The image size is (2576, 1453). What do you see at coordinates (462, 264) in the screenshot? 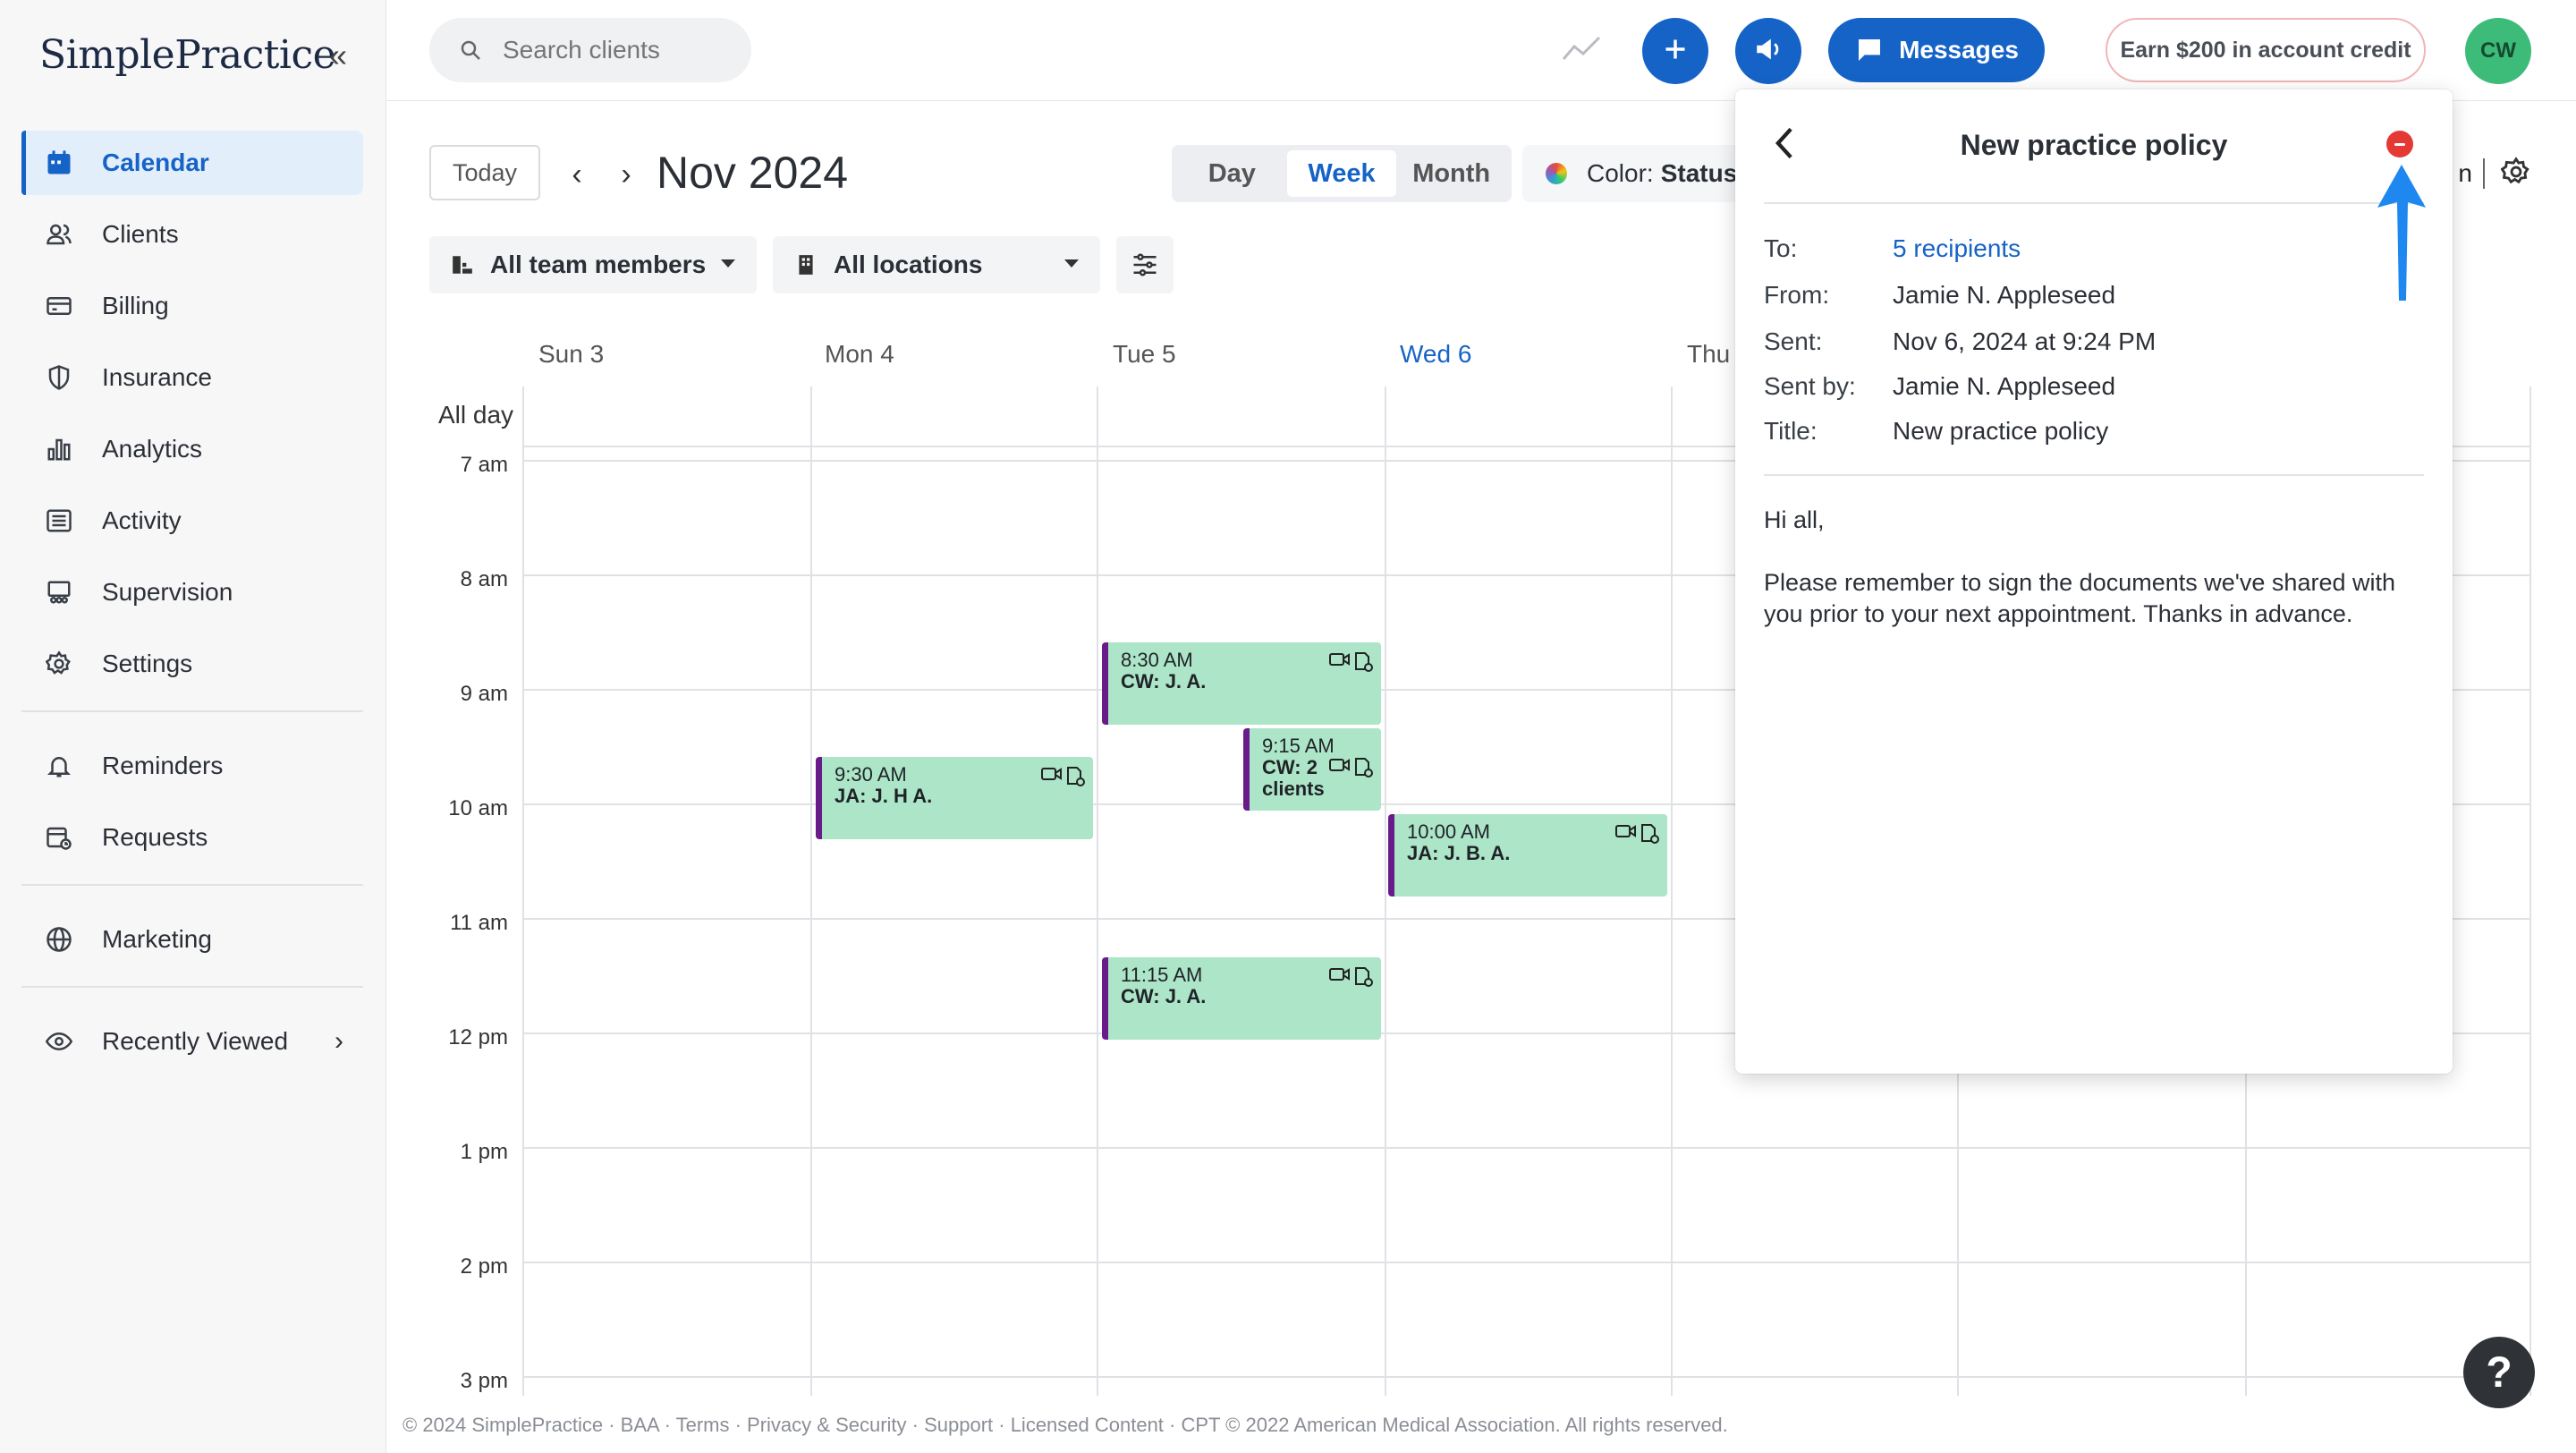
I see `team-icon` at bounding box center [462, 264].